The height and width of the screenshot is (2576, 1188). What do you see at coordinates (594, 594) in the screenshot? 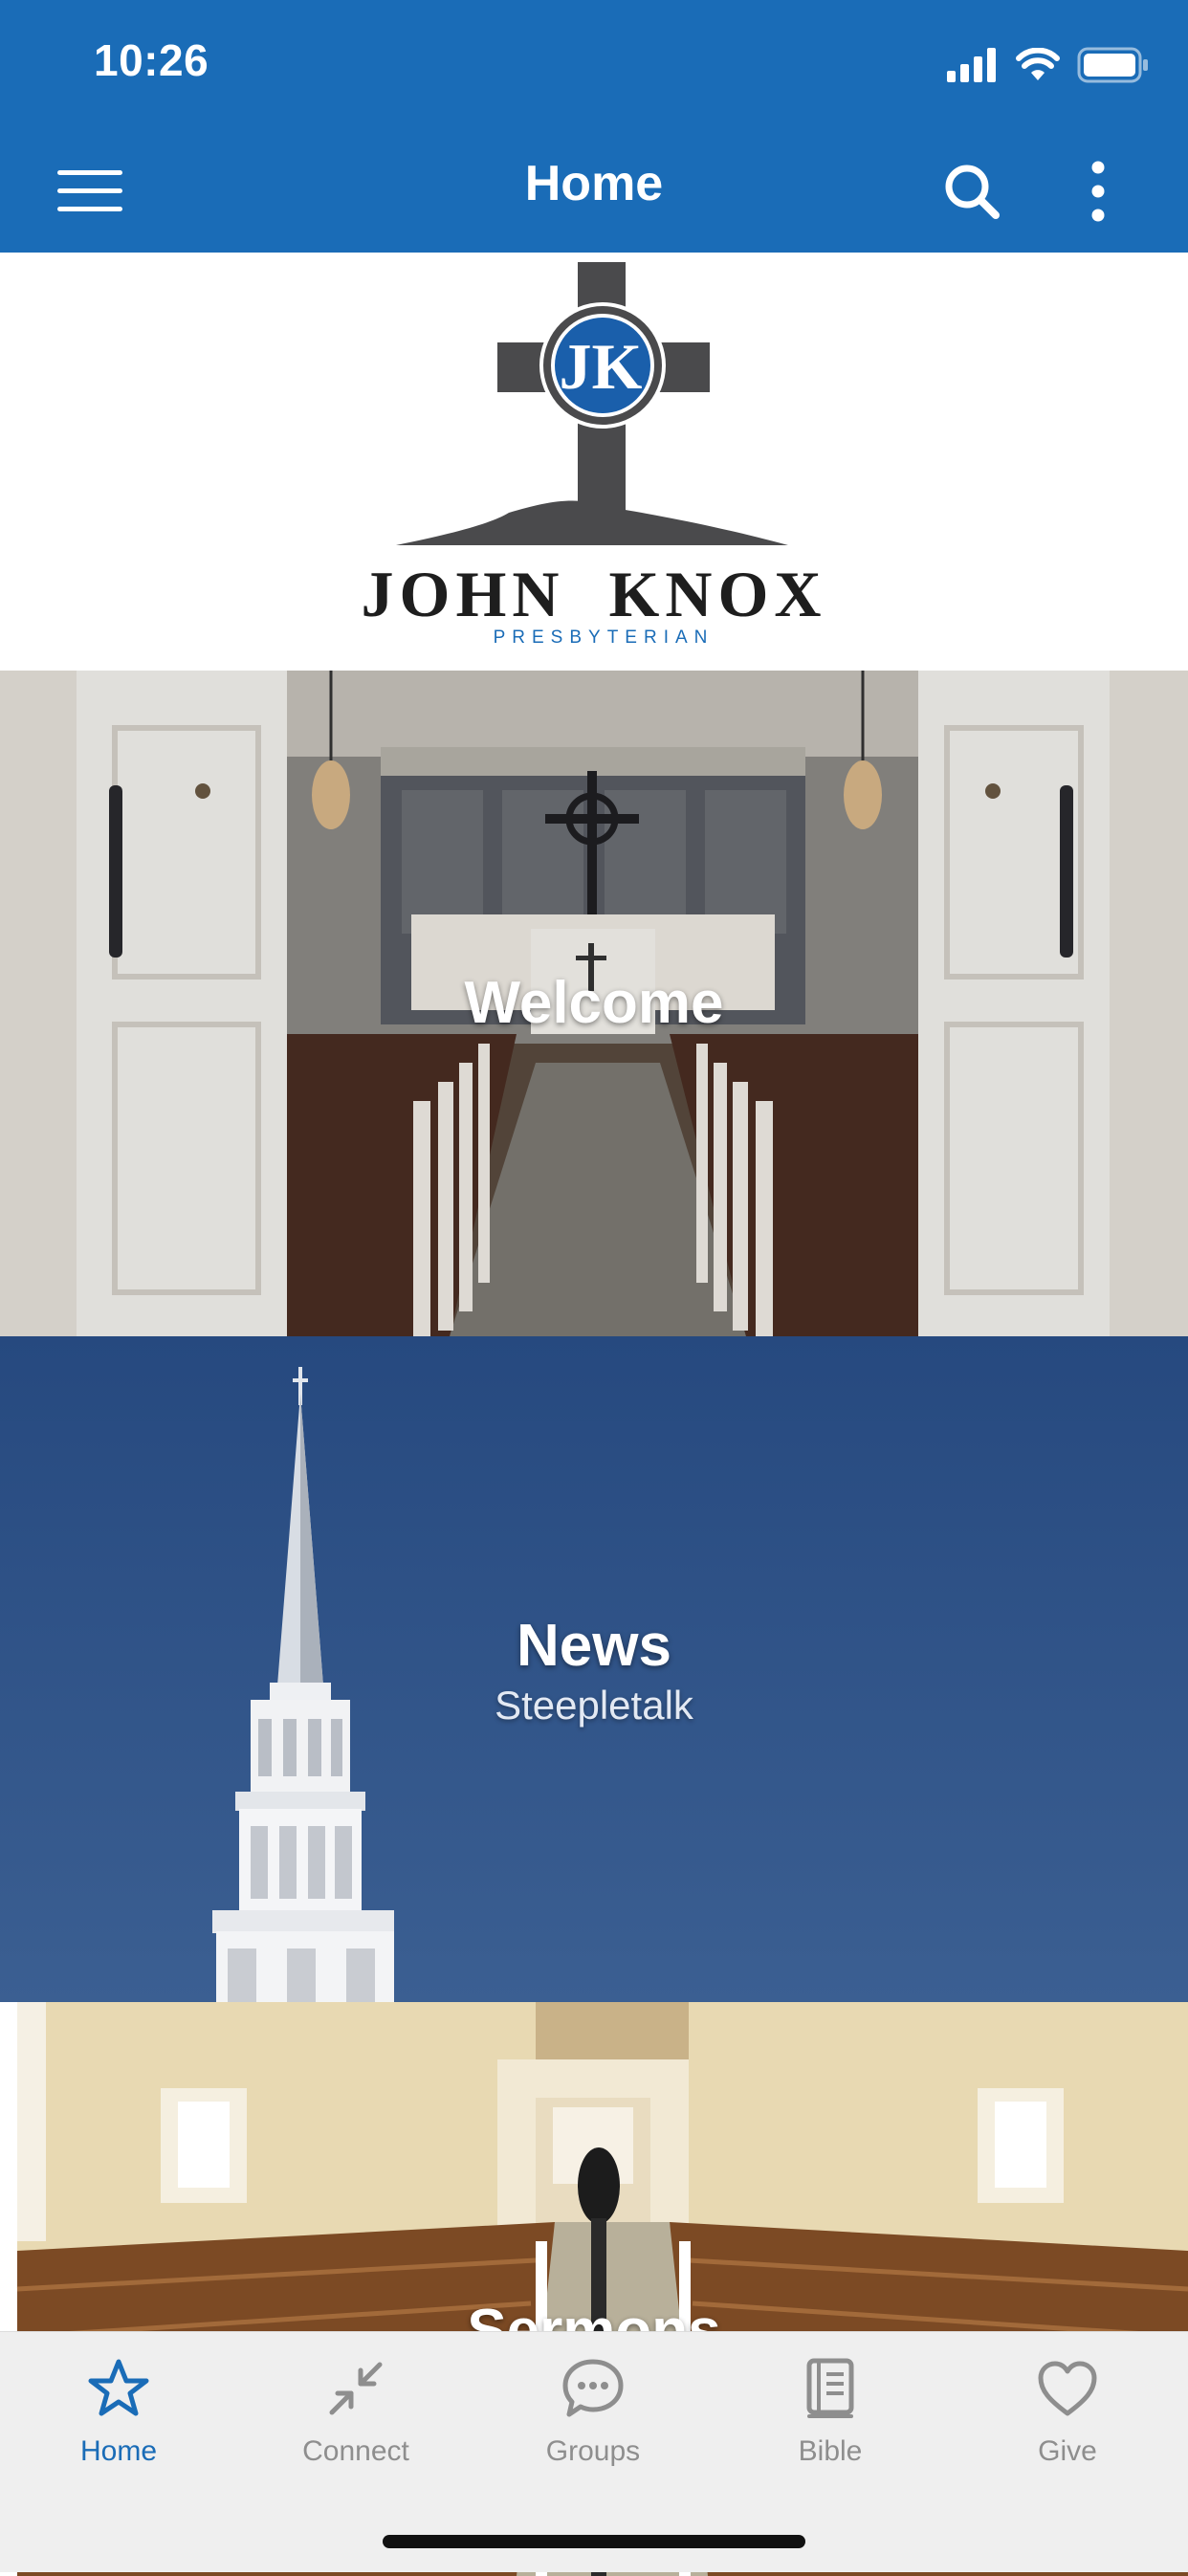
I see `church-name: JOHN KNOX` at bounding box center [594, 594].